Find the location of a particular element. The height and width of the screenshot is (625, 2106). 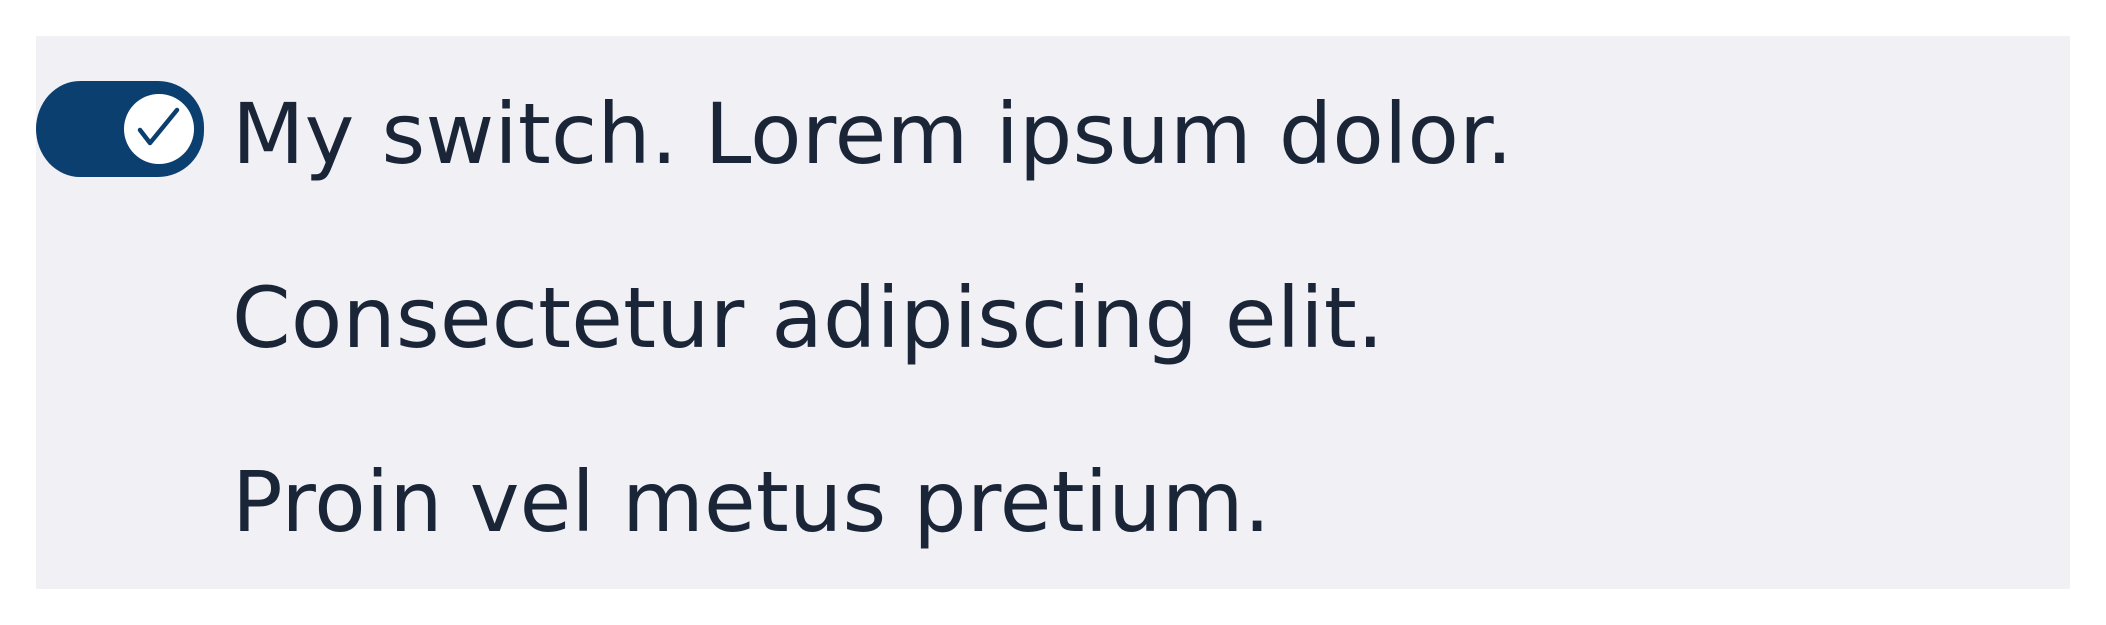

switch-label-line-3: Proin vel metus pretium. is located at coordinates (751, 502).